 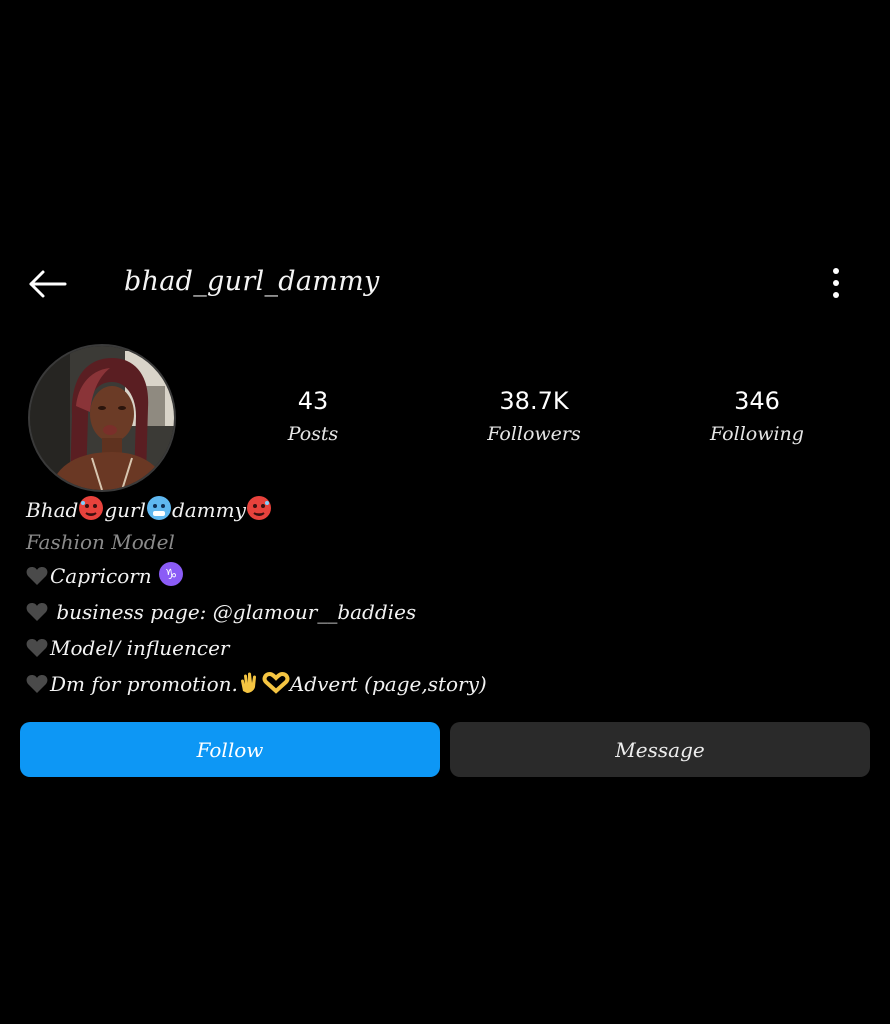 I want to click on more-options-button, so click(x=836, y=283).